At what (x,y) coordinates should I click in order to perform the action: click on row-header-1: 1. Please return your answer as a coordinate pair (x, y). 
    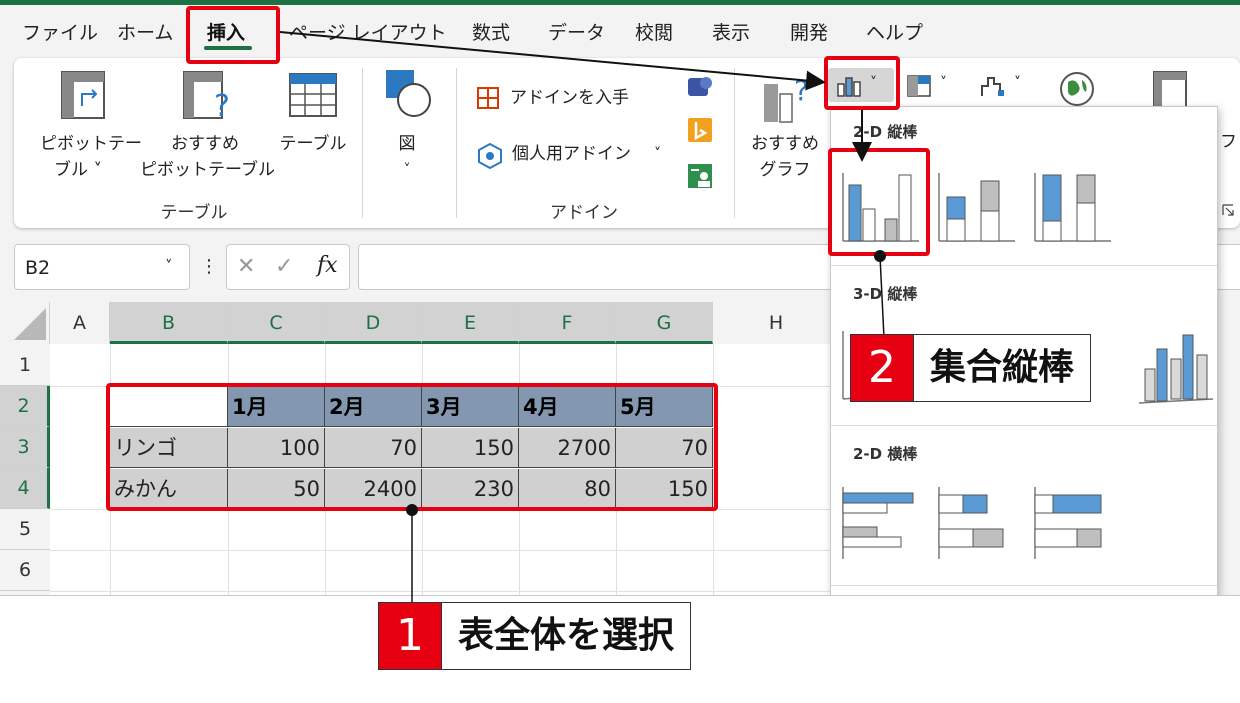
    Looking at the image, I should click on (25, 365).